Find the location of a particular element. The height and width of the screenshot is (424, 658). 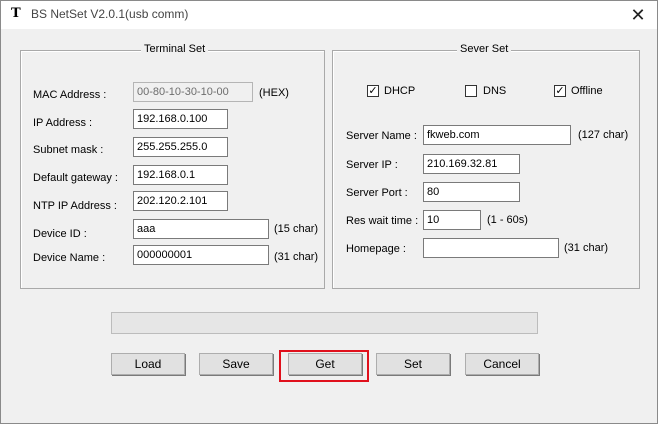

save-button: Save is located at coordinates (236, 364).